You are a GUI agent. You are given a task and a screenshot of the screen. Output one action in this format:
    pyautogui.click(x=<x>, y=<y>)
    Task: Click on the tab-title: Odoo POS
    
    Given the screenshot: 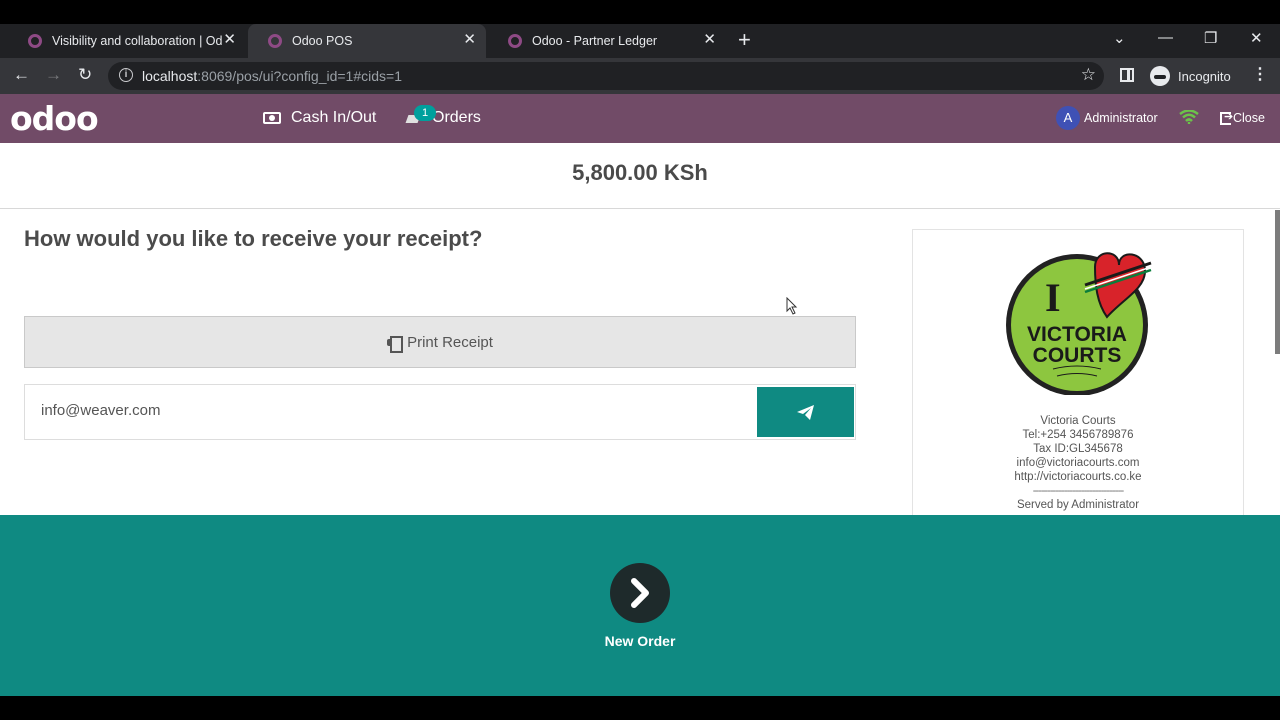 What is the action you would take?
    pyautogui.click(x=322, y=41)
    